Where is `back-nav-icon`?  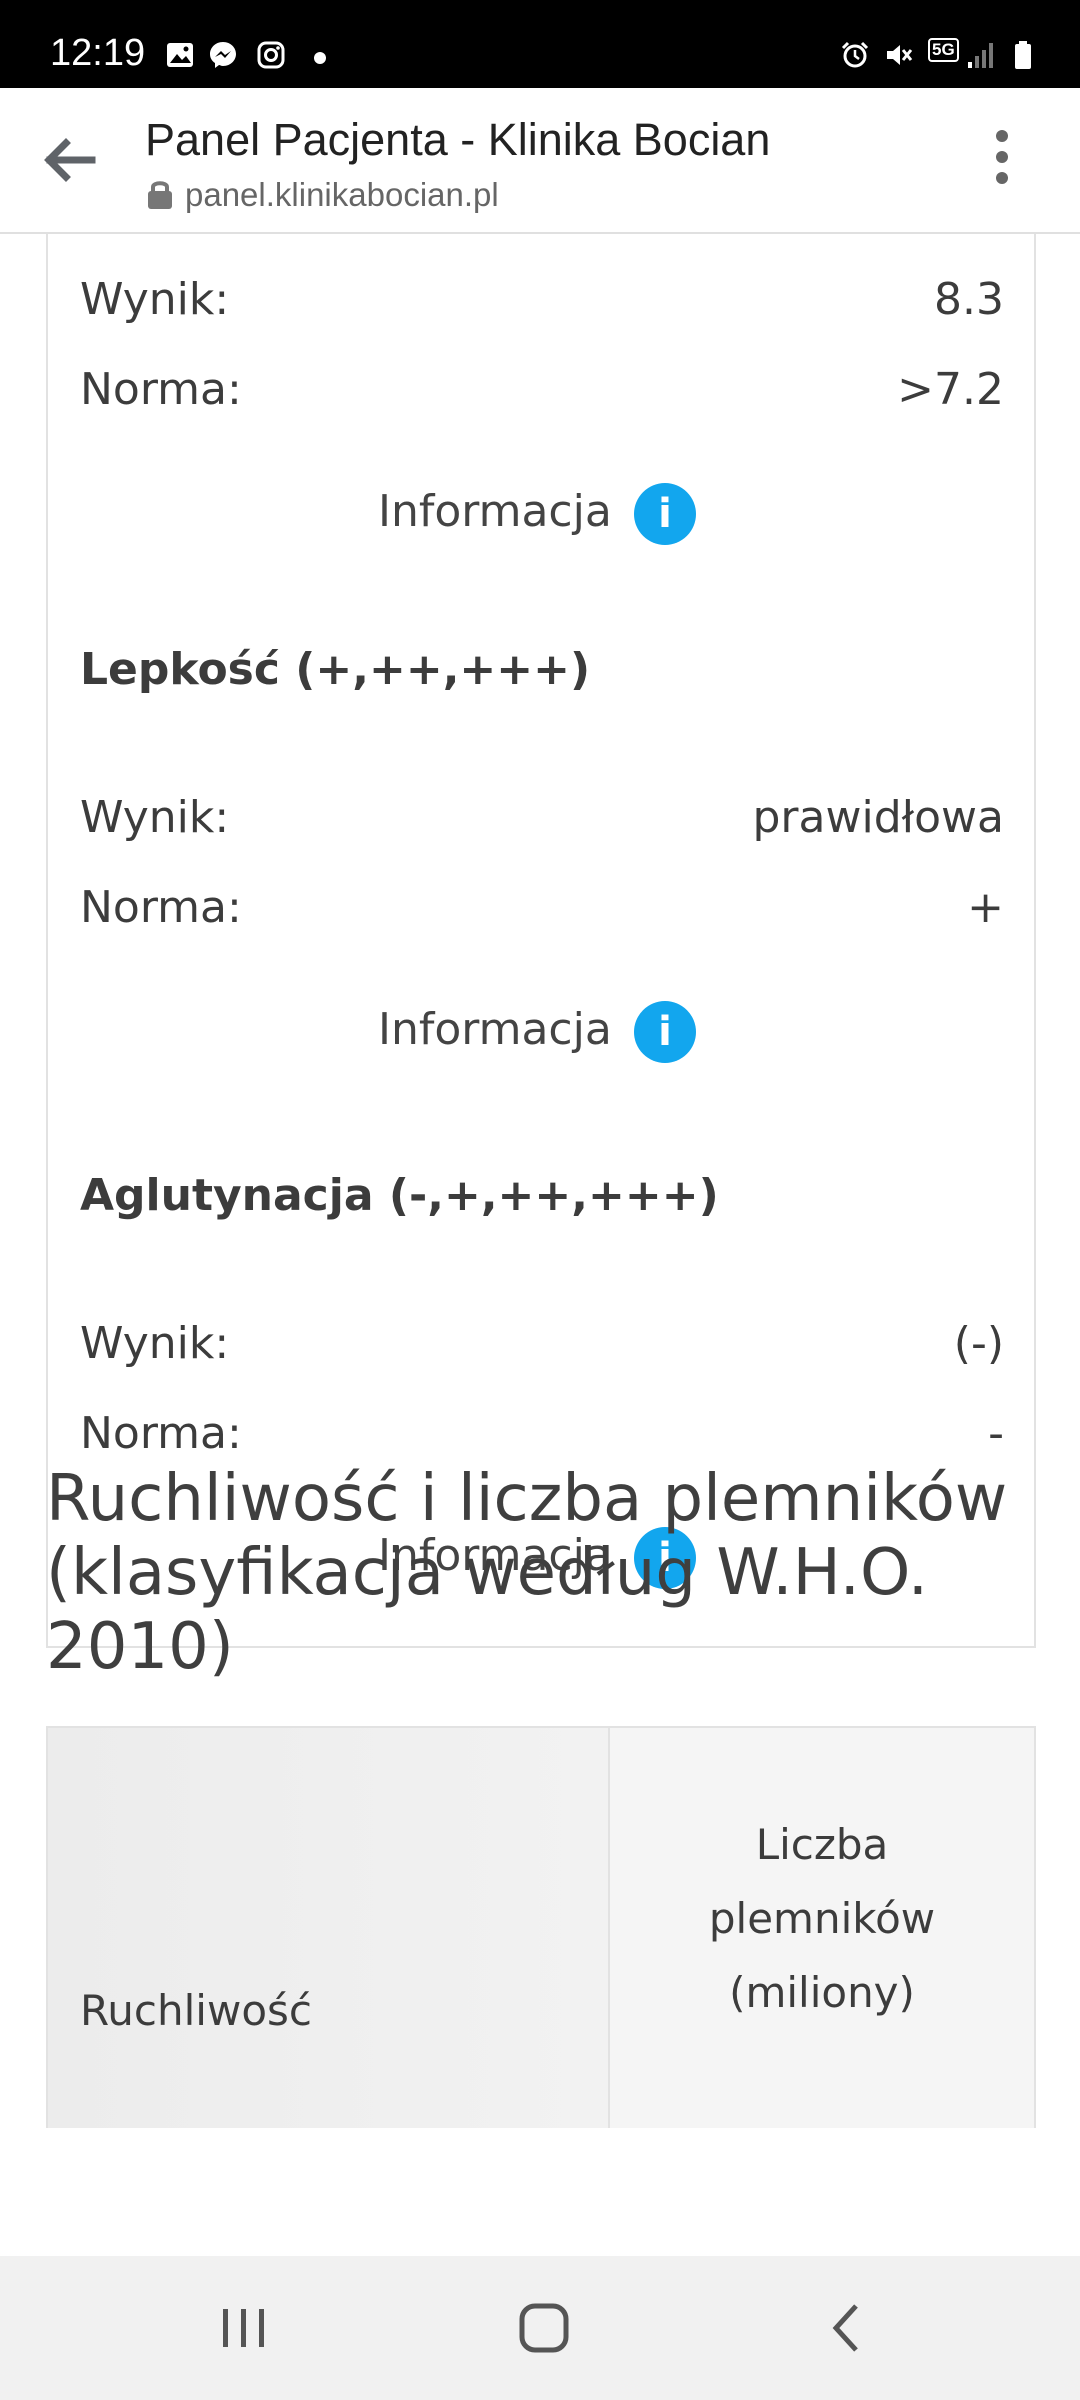
back-nav-icon is located at coordinates (848, 2328).